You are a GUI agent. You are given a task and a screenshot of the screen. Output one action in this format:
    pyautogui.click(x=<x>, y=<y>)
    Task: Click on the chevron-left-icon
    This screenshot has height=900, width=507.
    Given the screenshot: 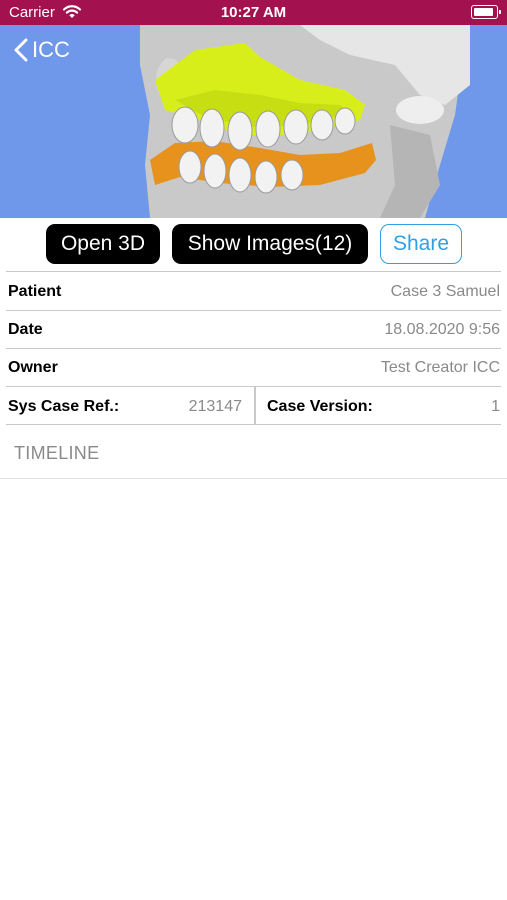 What is the action you would take?
    pyautogui.click(x=21, y=50)
    